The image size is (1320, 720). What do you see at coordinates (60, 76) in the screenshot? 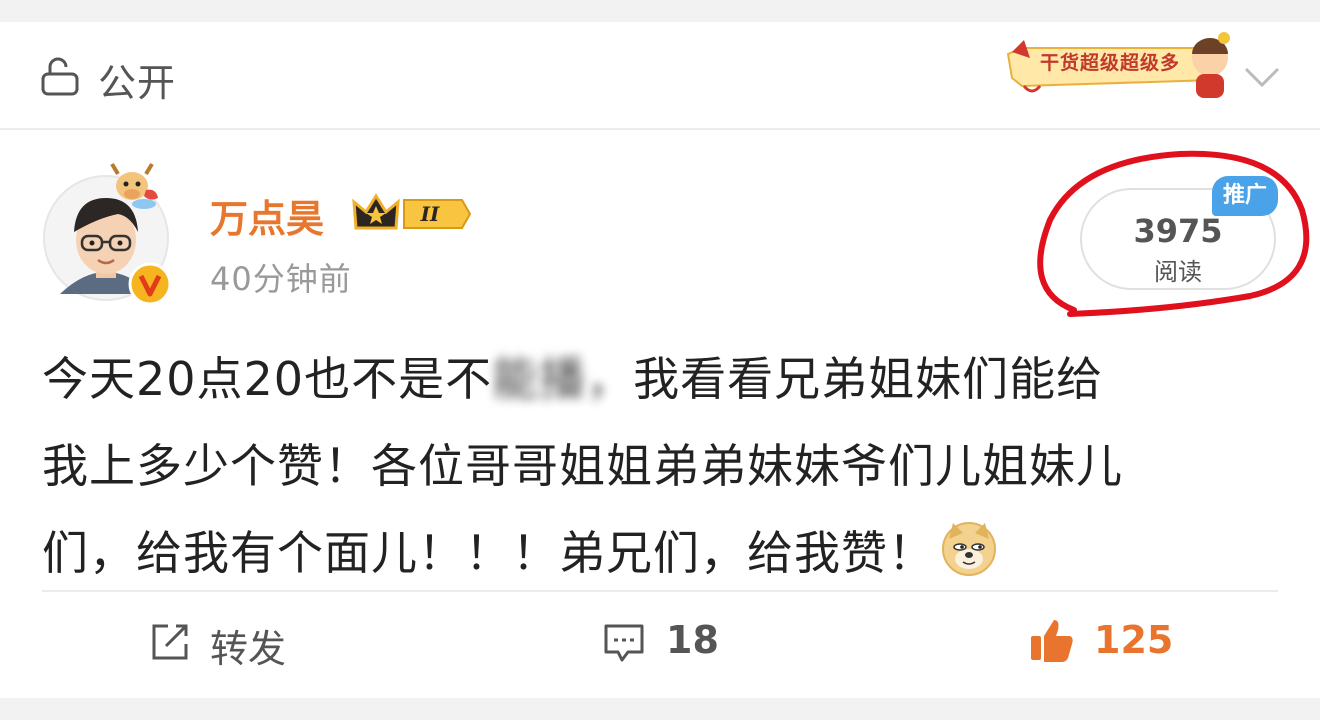
I see `unlock-icon` at bounding box center [60, 76].